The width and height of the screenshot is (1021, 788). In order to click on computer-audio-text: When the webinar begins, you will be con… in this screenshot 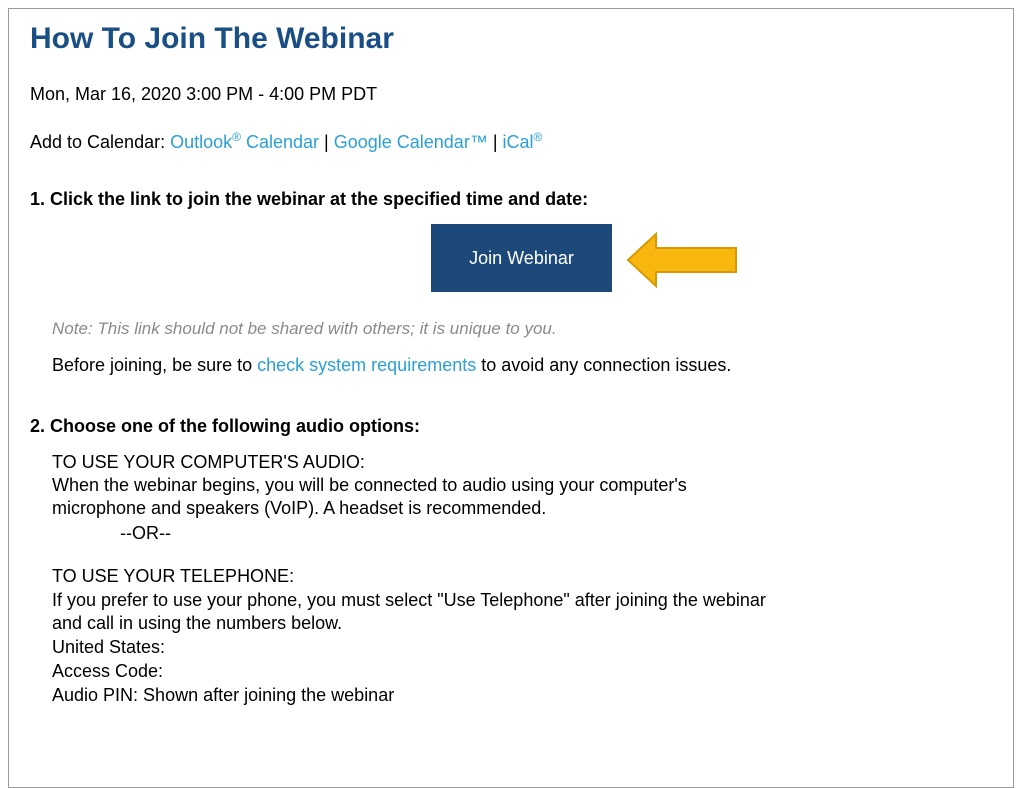, I will do `click(369, 485)`.